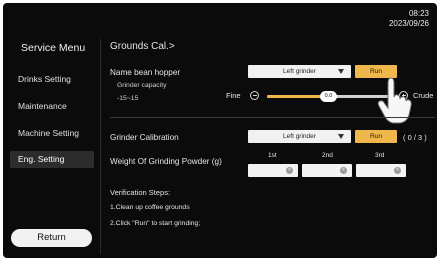 The width and height of the screenshot is (440, 261). I want to click on capacity-label: Grinder capacity, so click(142, 85).